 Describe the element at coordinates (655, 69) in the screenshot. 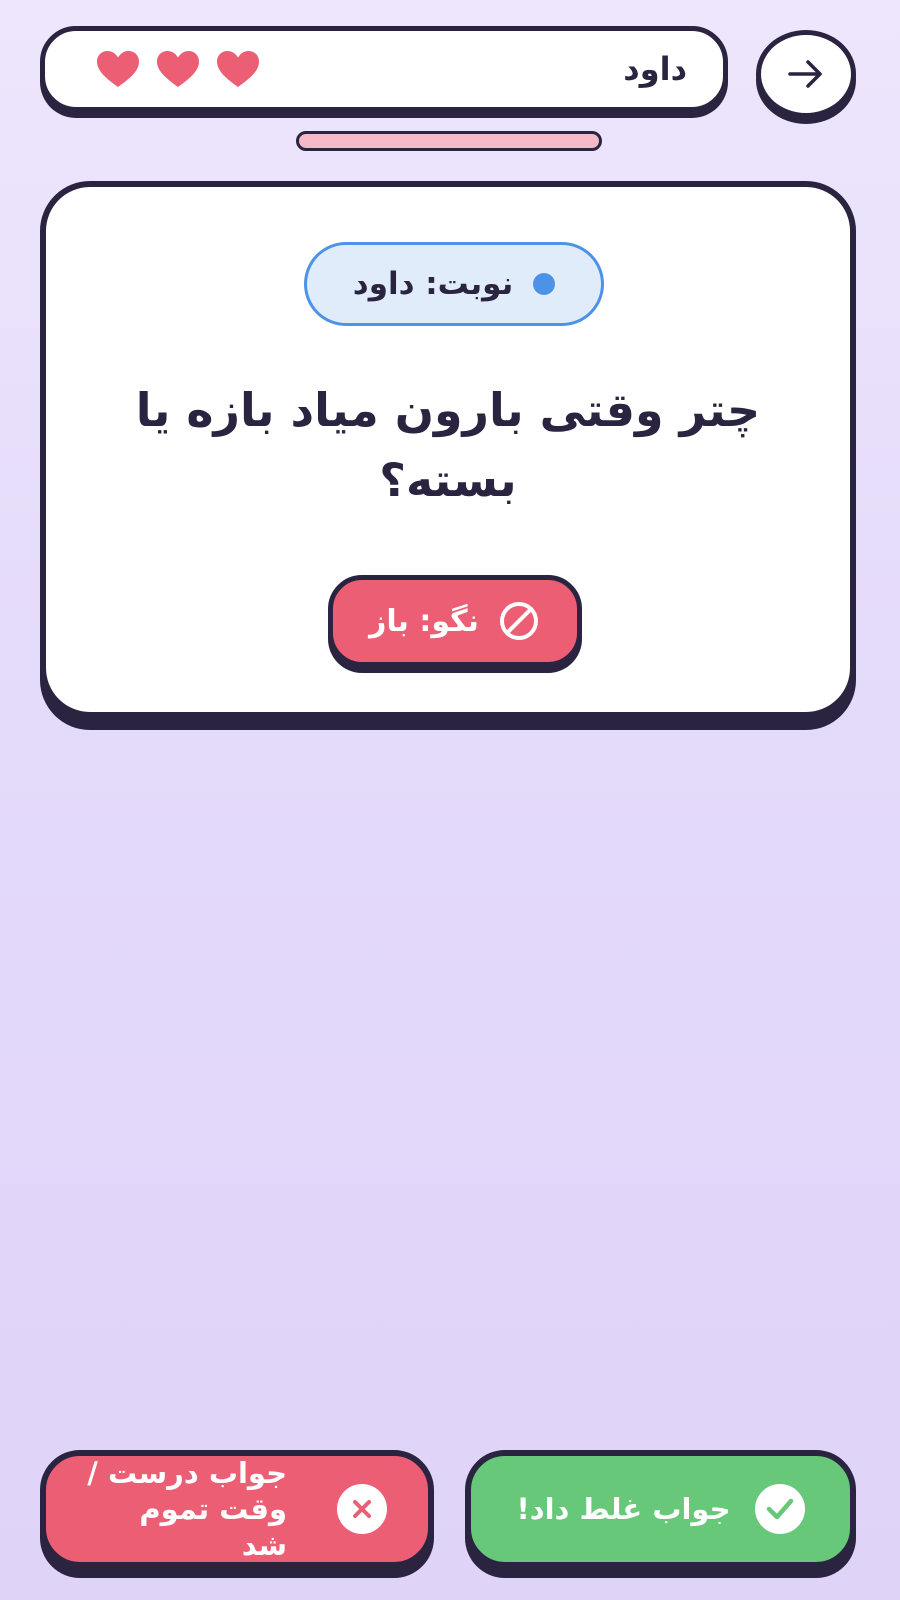

I see `player-name: داود` at that location.